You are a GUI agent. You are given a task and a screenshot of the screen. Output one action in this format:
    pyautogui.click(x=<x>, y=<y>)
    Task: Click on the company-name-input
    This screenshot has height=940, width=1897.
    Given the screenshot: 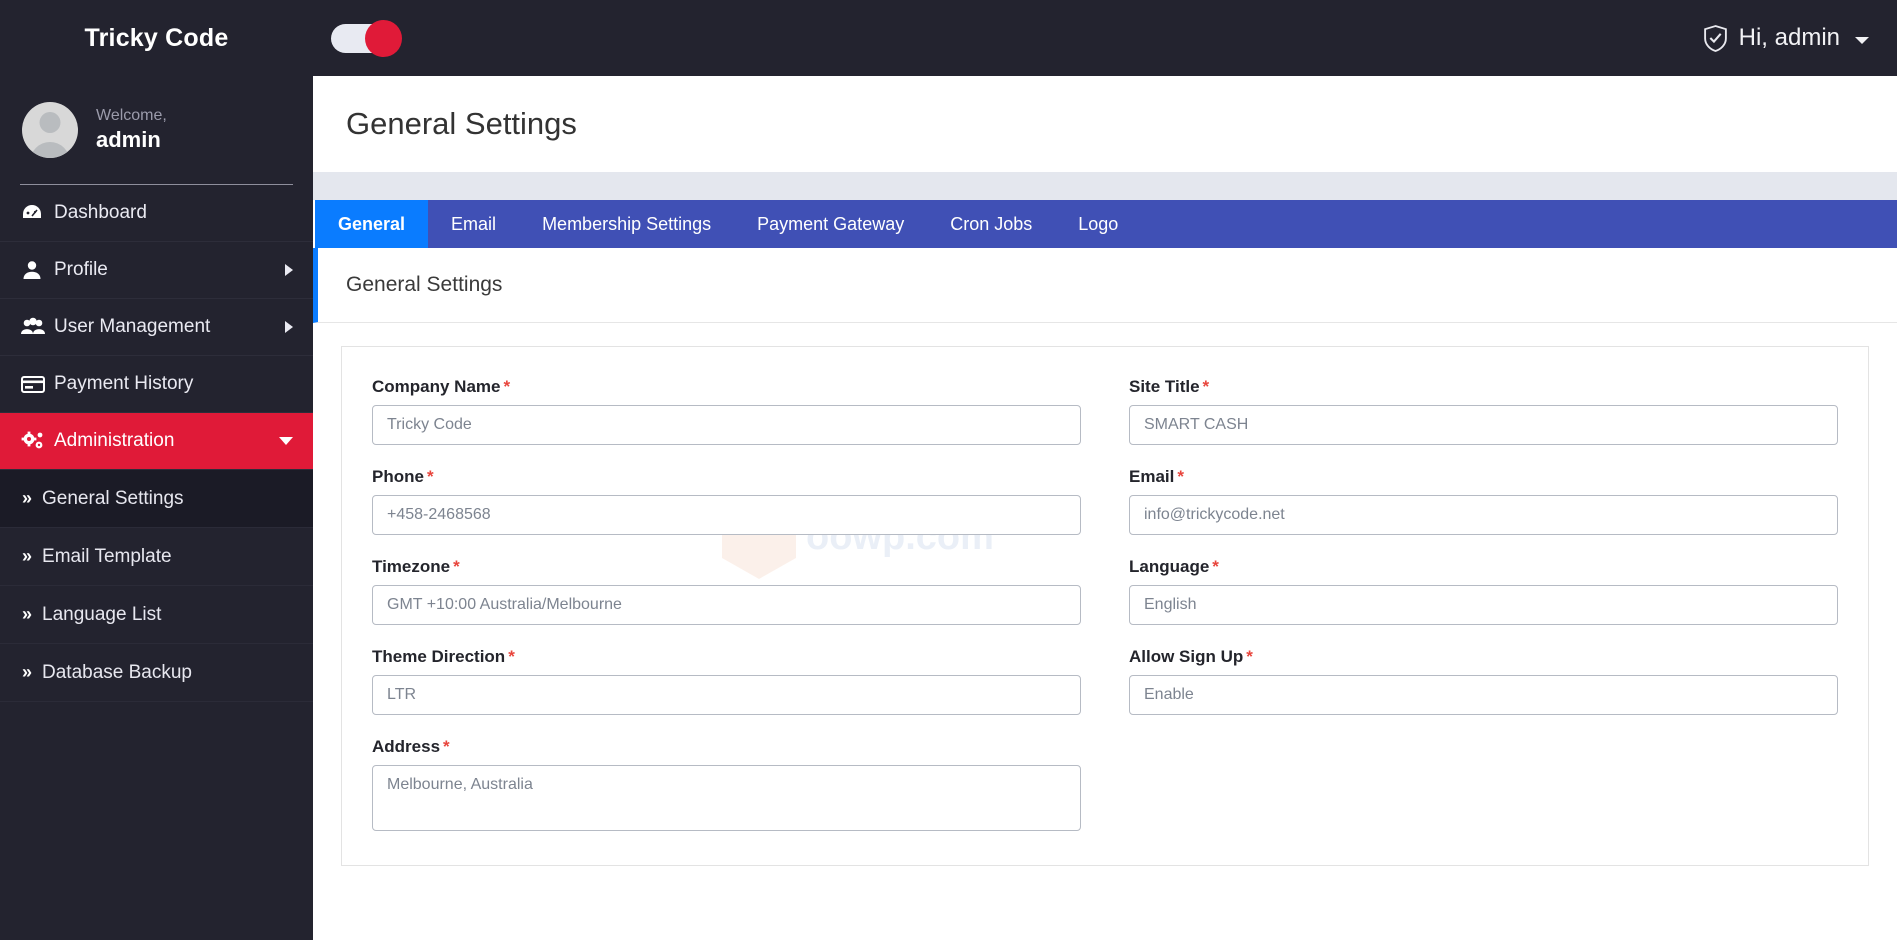 What is the action you would take?
    pyautogui.click(x=726, y=425)
    